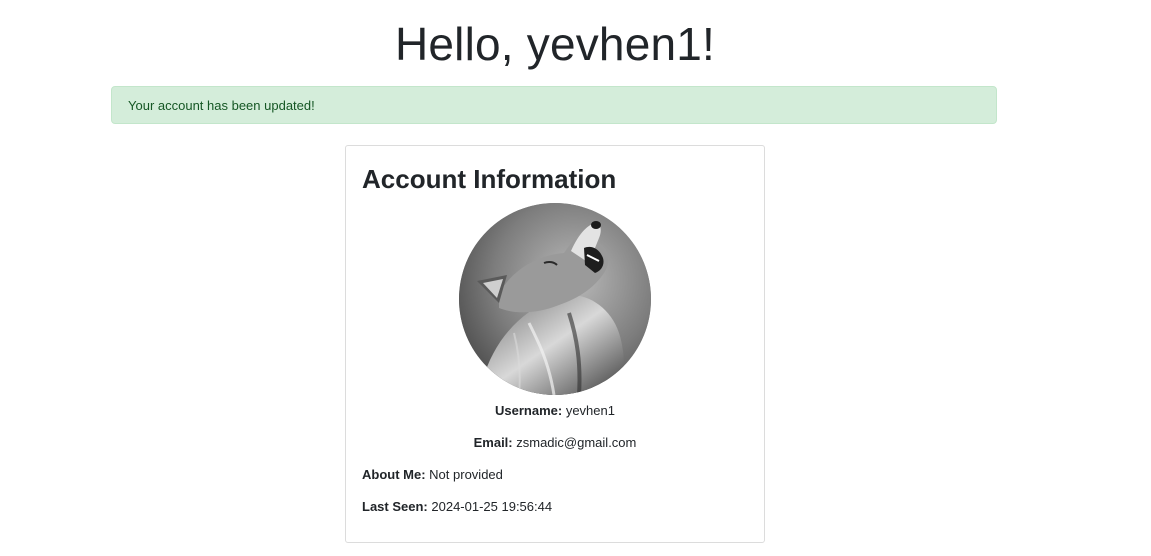 The width and height of the screenshot is (1151, 556). What do you see at coordinates (466, 474) in the screenshot?
I see `about-value: Not provided` at bounding box center [466, 474].